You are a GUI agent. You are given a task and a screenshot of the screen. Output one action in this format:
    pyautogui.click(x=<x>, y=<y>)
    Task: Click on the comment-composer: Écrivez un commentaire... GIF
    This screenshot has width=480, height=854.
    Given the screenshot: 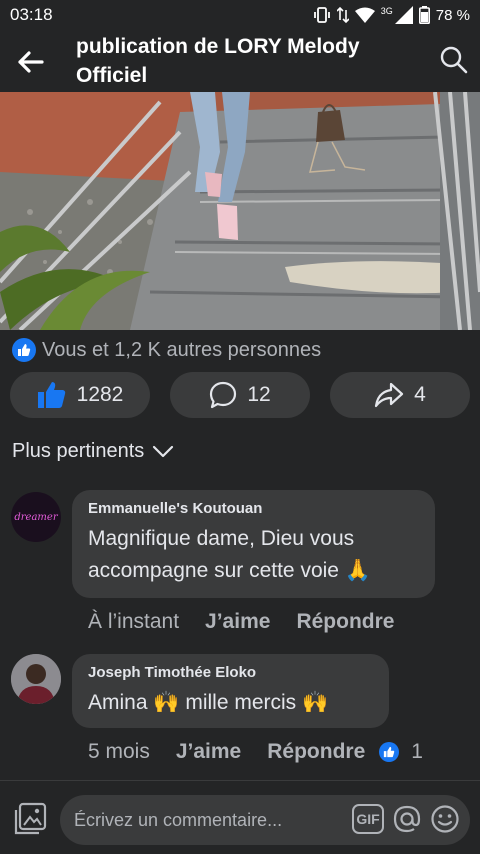 What is the action you would take?
    pyautogui.click(x=240, y=817)
    